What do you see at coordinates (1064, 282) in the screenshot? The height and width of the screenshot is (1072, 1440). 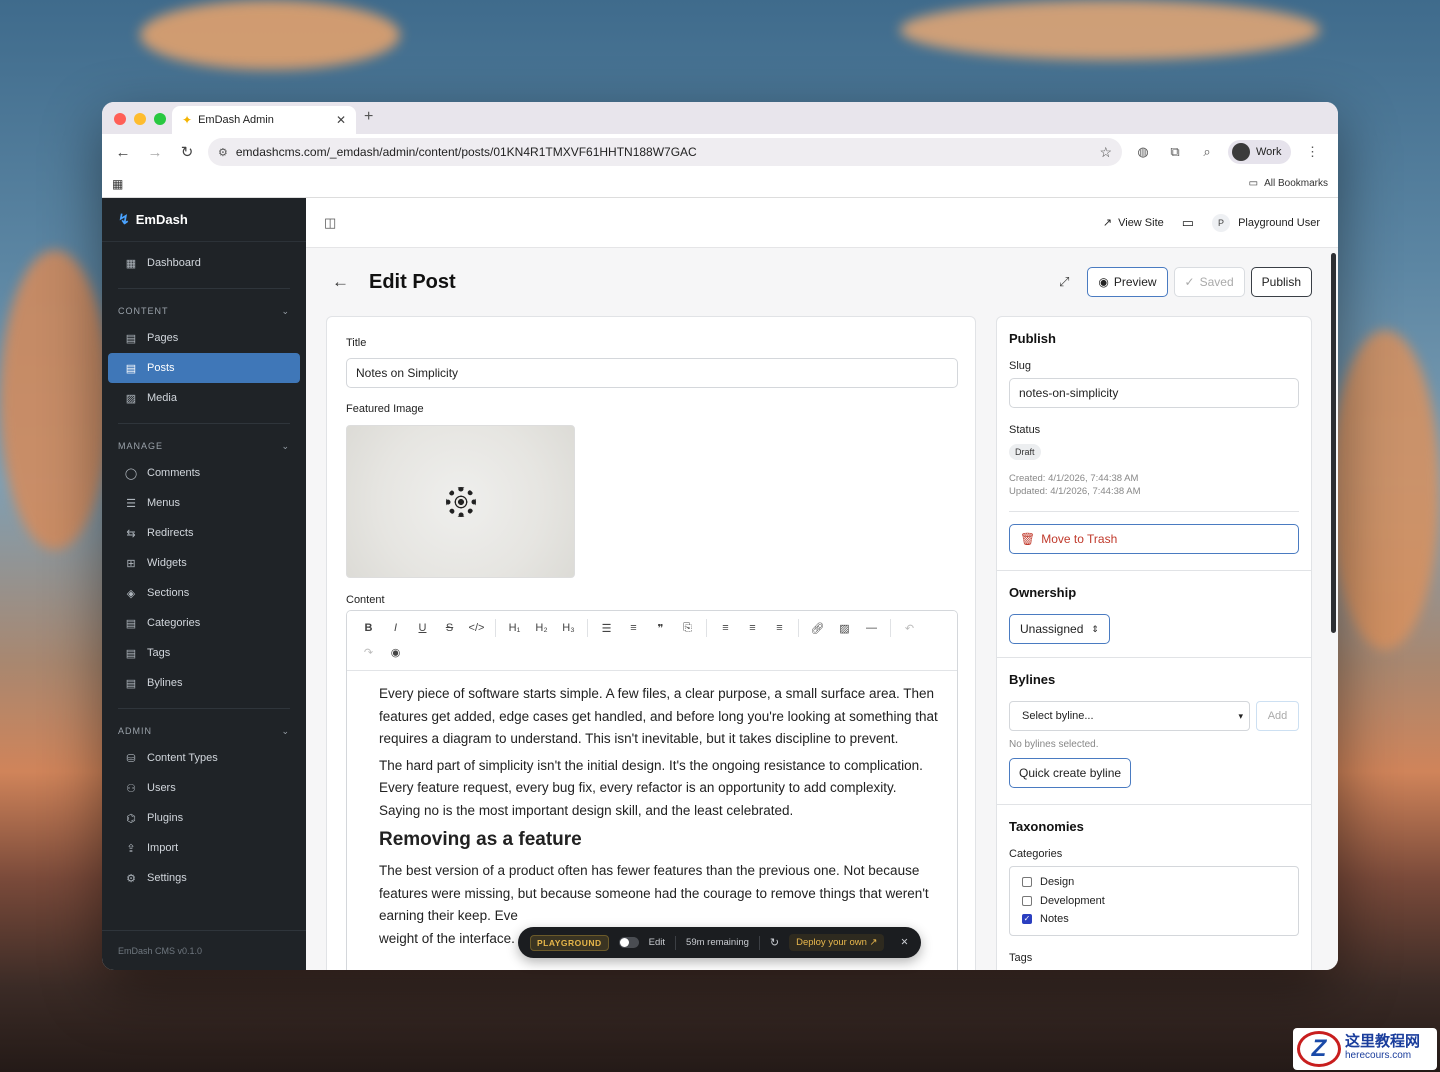 I see `expand-icon: ⤢` at bounding box center [1064, 282].